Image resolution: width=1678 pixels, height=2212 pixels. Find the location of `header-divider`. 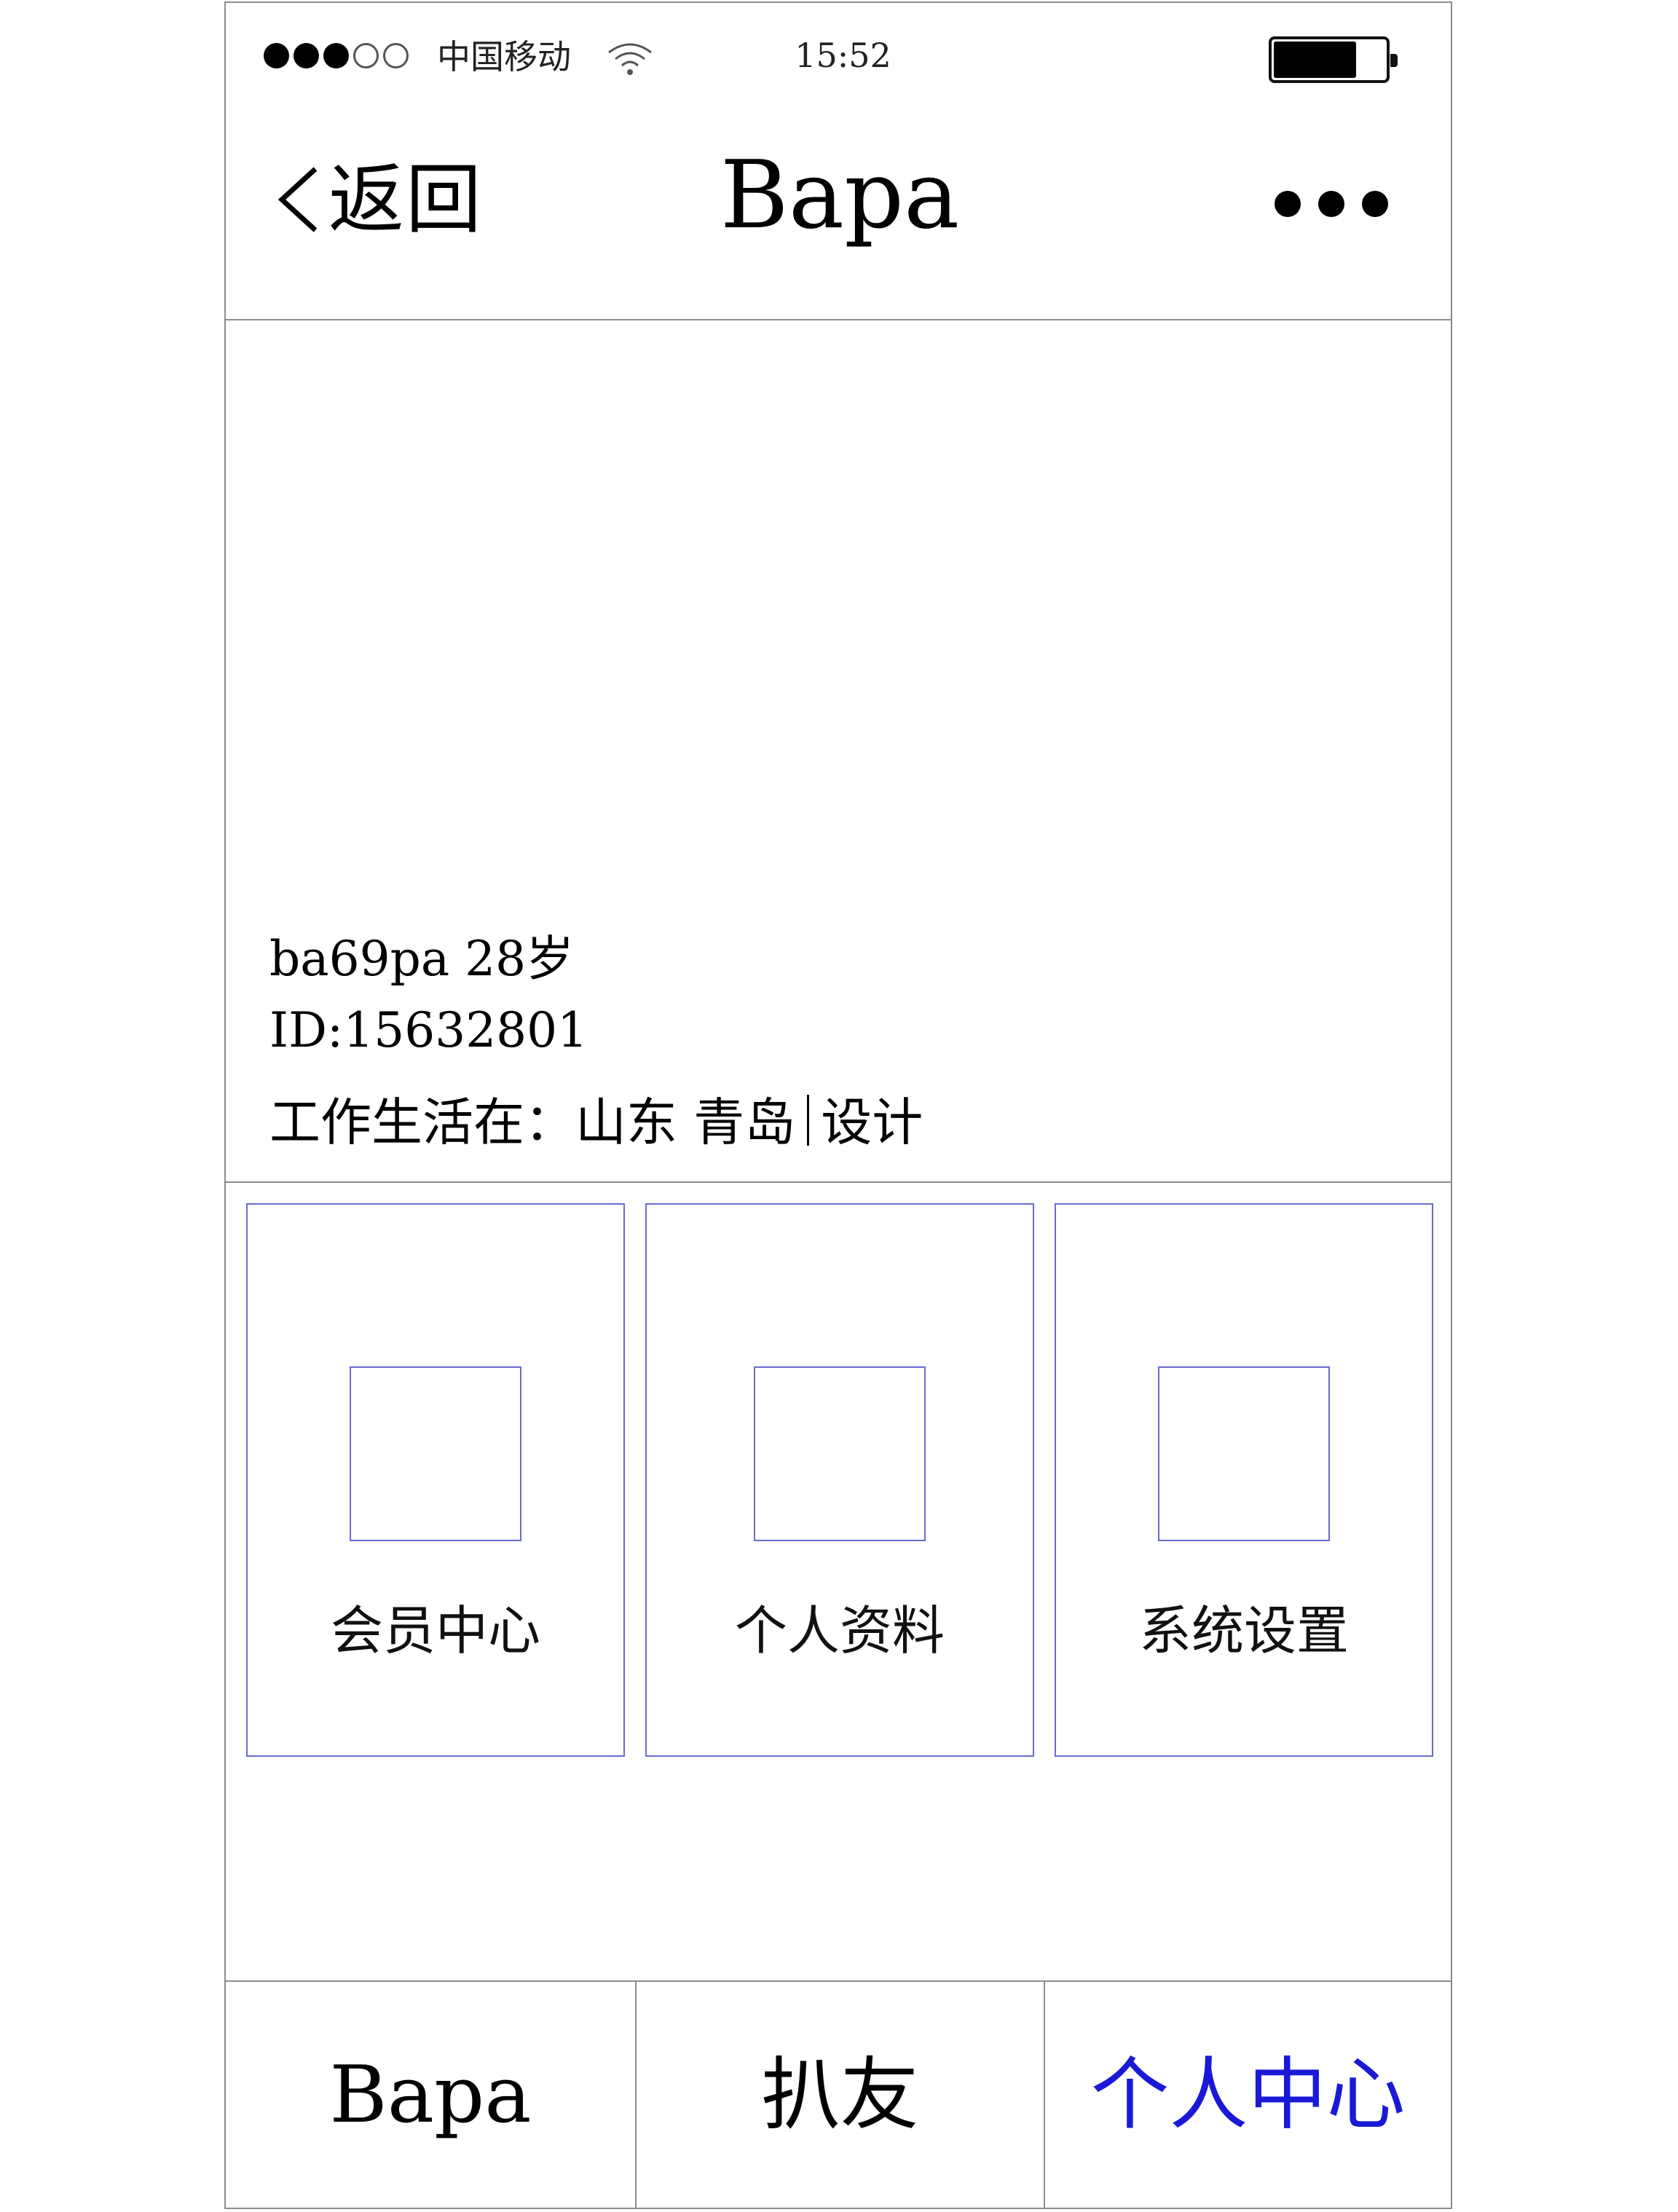

header-divider is located at coordinates (838, 319).